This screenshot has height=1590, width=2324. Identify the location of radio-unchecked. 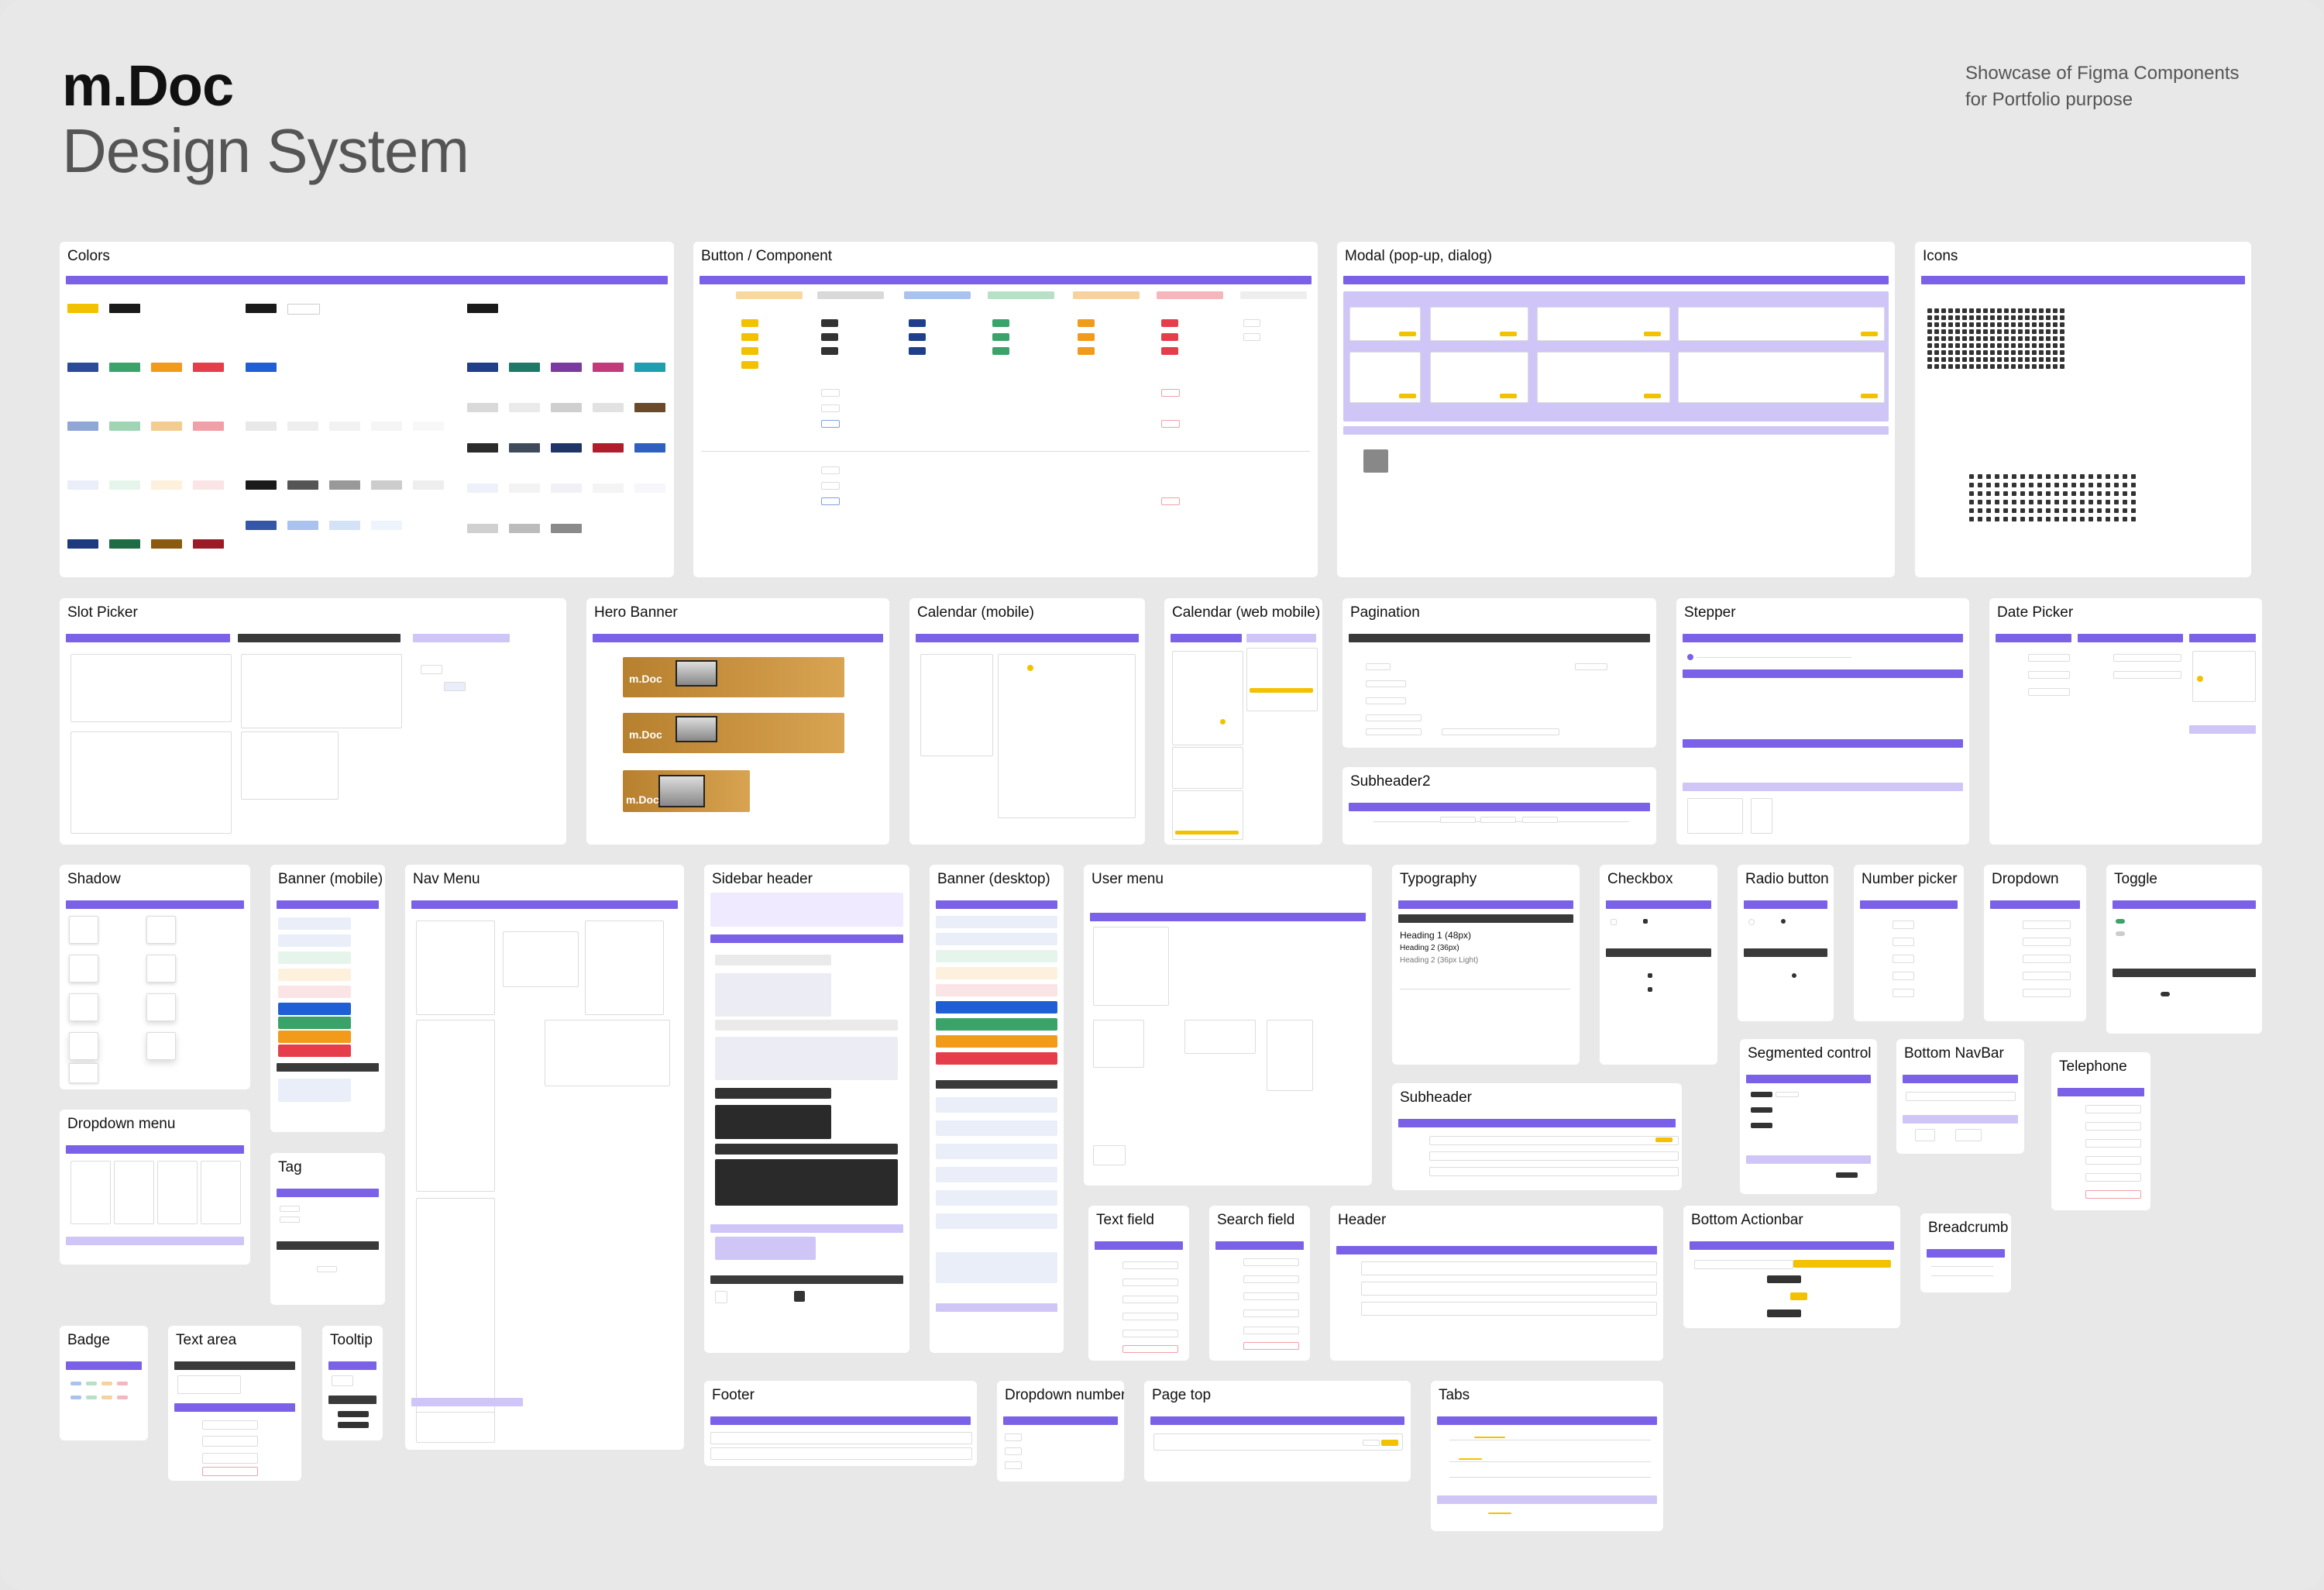
(1751, 922).